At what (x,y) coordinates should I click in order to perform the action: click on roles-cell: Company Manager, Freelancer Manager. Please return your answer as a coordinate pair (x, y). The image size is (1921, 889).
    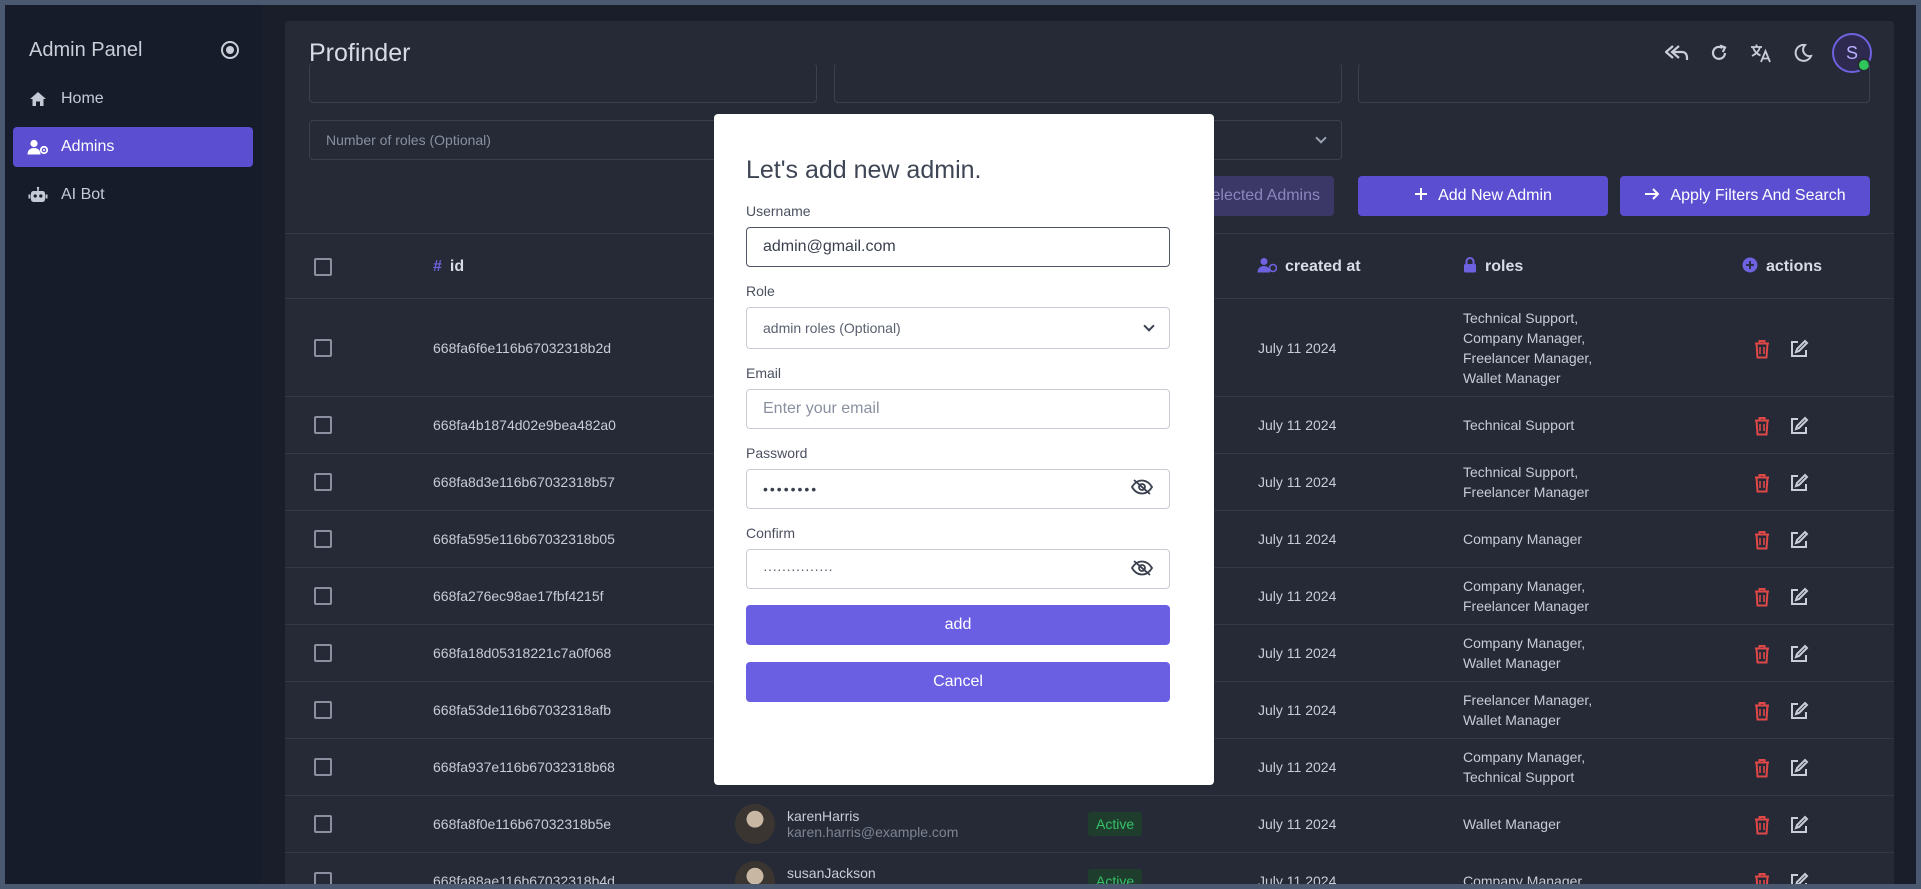
    Looking at the image, I should click on (1526, 596).